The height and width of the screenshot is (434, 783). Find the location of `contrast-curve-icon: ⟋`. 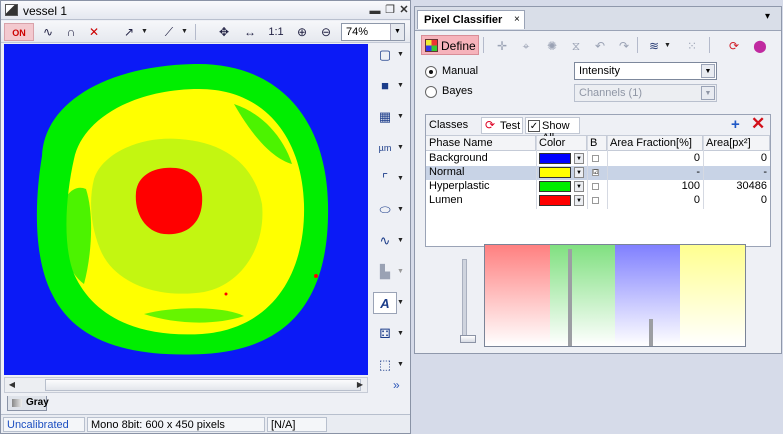

contrast-curve-icon: ⟋ is located at coordinates (169, 32).